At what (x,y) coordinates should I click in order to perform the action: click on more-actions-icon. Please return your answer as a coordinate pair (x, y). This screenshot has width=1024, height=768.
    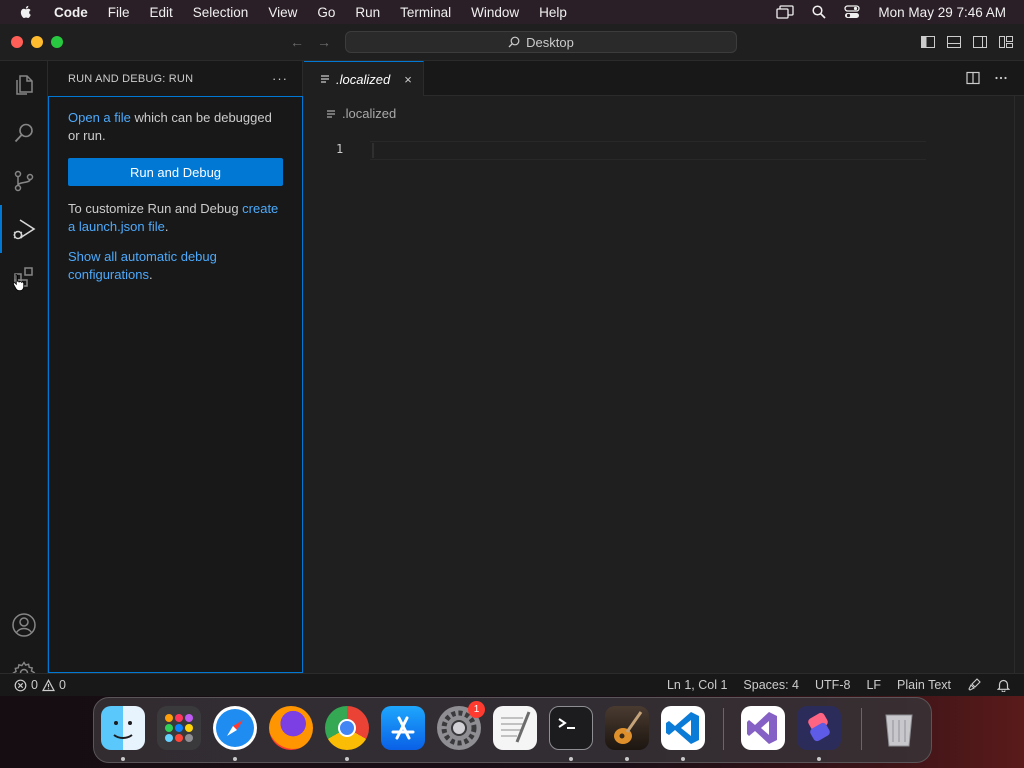
    Looking at the image, I should click on (1001, 78).